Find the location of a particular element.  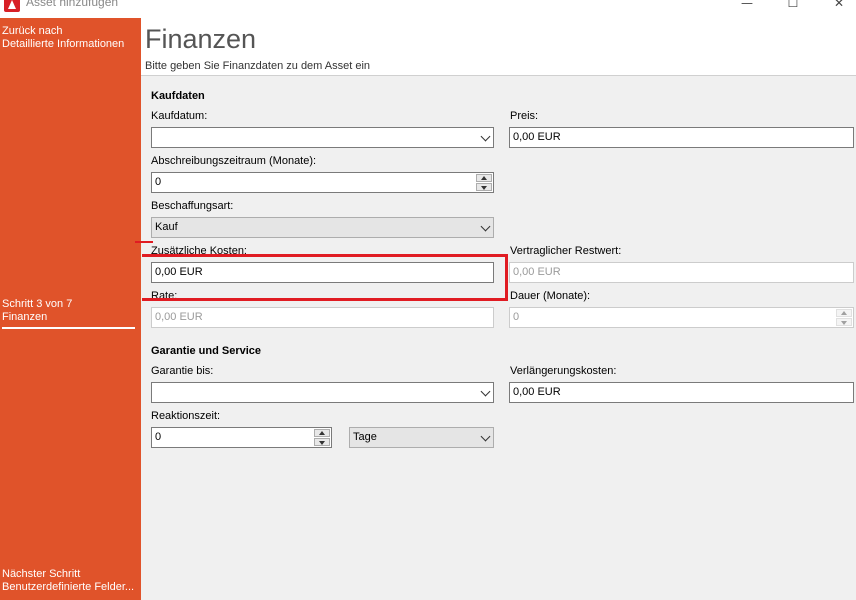

restwert-label: Vertraglicher Restwert: is located at coordinates (566, 251).